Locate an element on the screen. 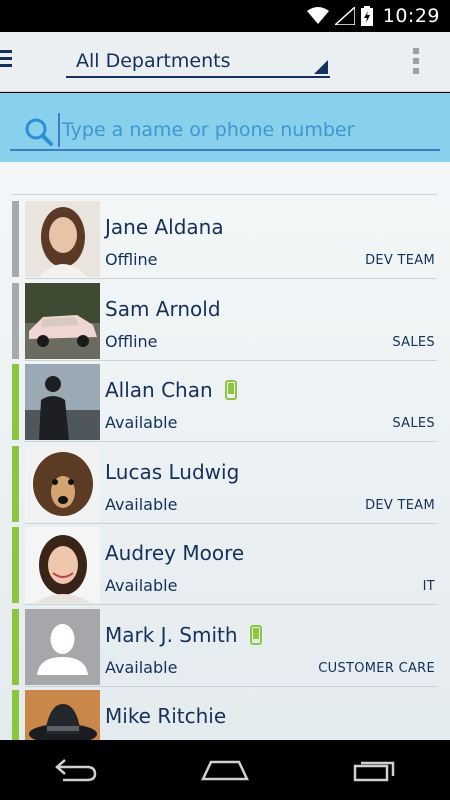  contact-row: Mark J. Smith Available CUSTOMER CARE is located at coordinates (224, 646).